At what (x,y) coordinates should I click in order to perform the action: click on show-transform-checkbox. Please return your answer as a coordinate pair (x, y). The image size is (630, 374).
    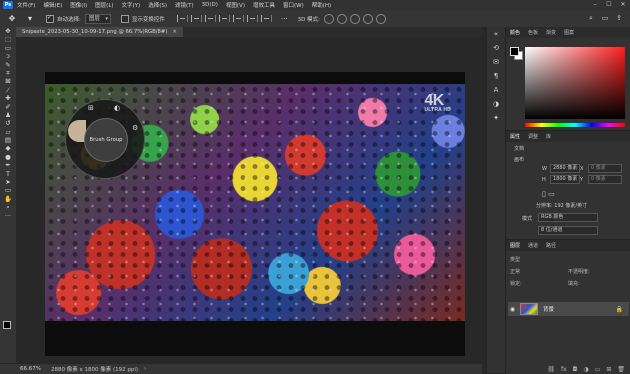
    Looking at the image, I should click on (124, 18).